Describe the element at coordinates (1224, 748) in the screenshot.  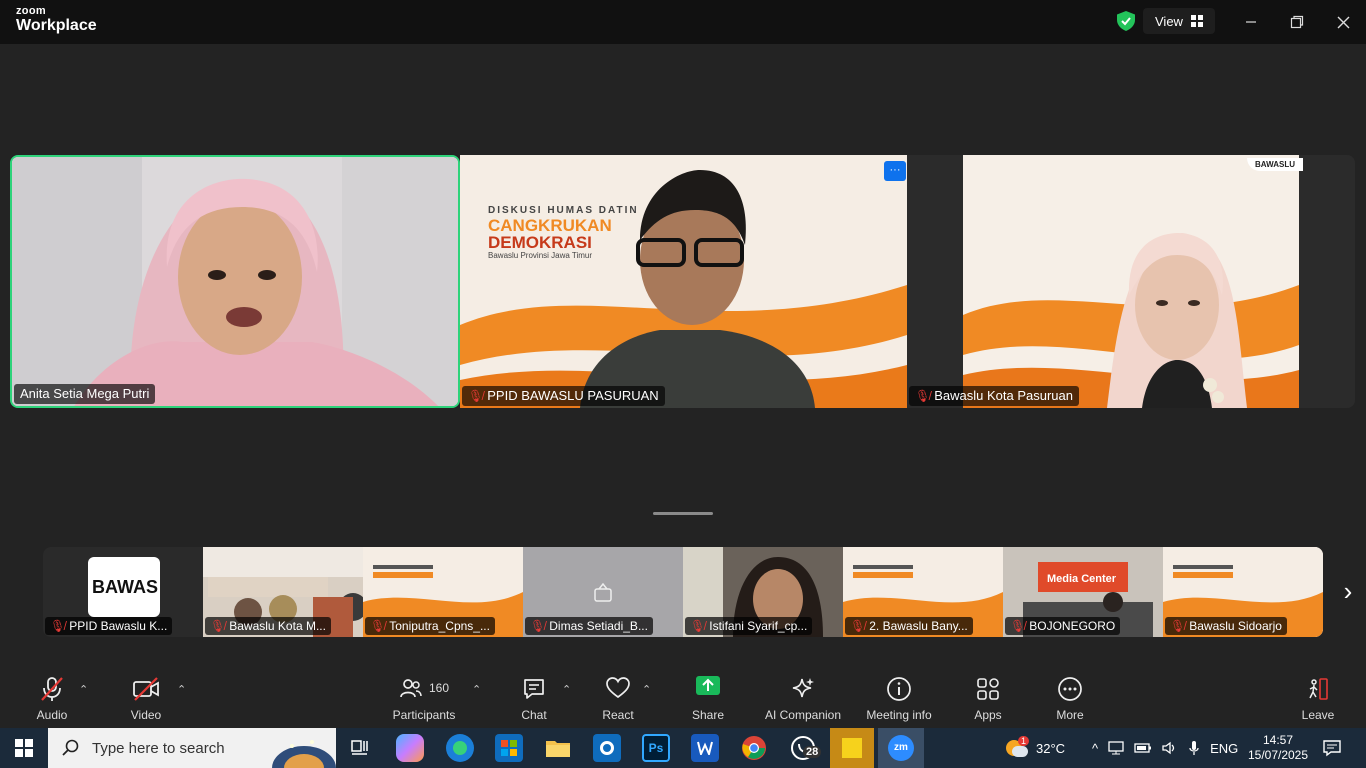
I see `language-indicator: ENG` at that location.